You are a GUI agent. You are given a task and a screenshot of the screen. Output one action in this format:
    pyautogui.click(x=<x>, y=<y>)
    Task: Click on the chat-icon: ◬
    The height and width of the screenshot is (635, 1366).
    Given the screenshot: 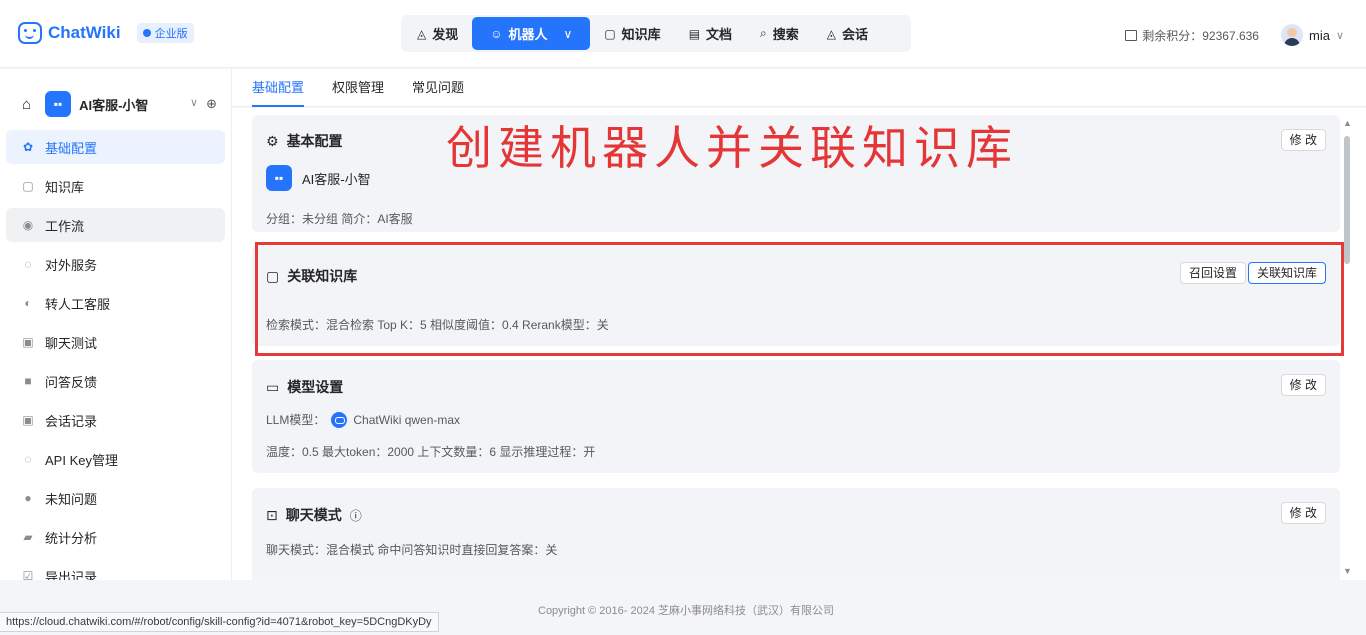 What is the action you would take?
    pyautogui.click(x=831, y=33)
    